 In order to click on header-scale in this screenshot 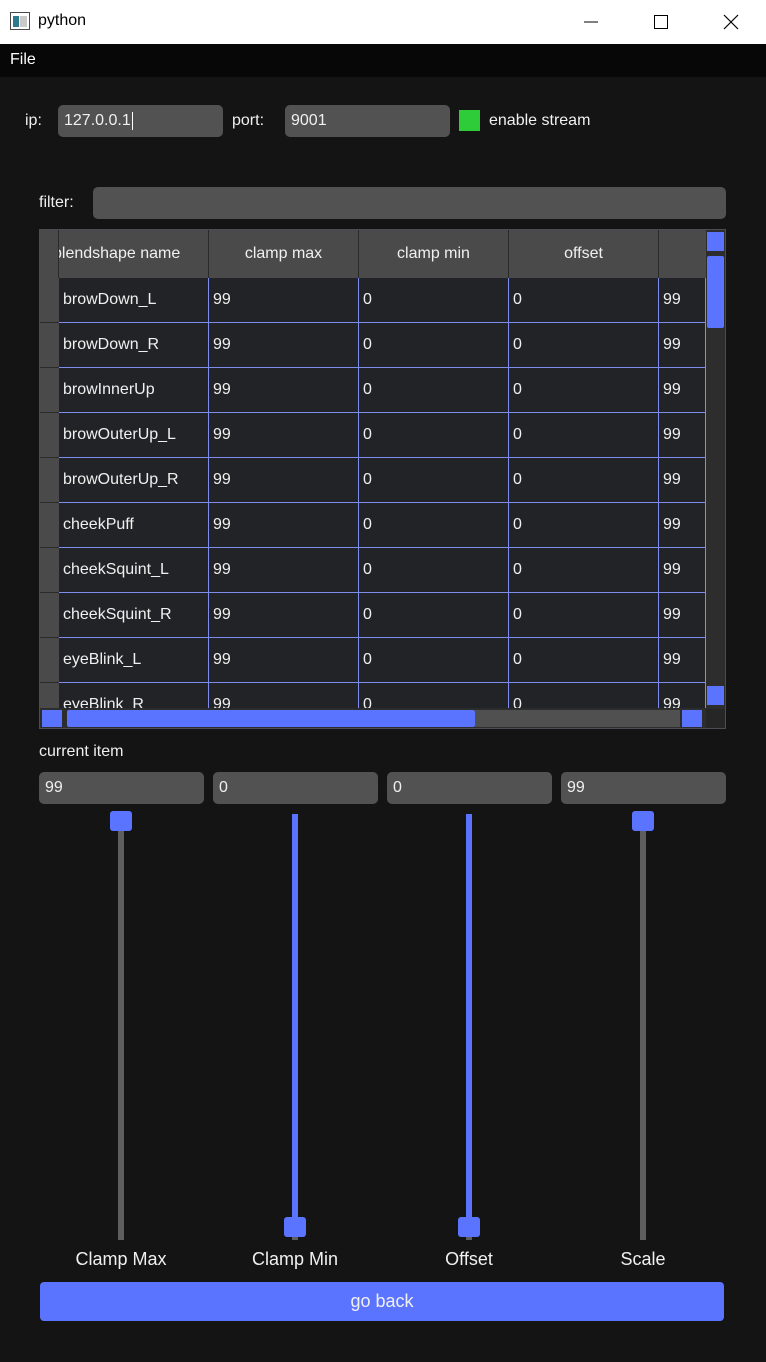, I will do `click(684, 254)`.